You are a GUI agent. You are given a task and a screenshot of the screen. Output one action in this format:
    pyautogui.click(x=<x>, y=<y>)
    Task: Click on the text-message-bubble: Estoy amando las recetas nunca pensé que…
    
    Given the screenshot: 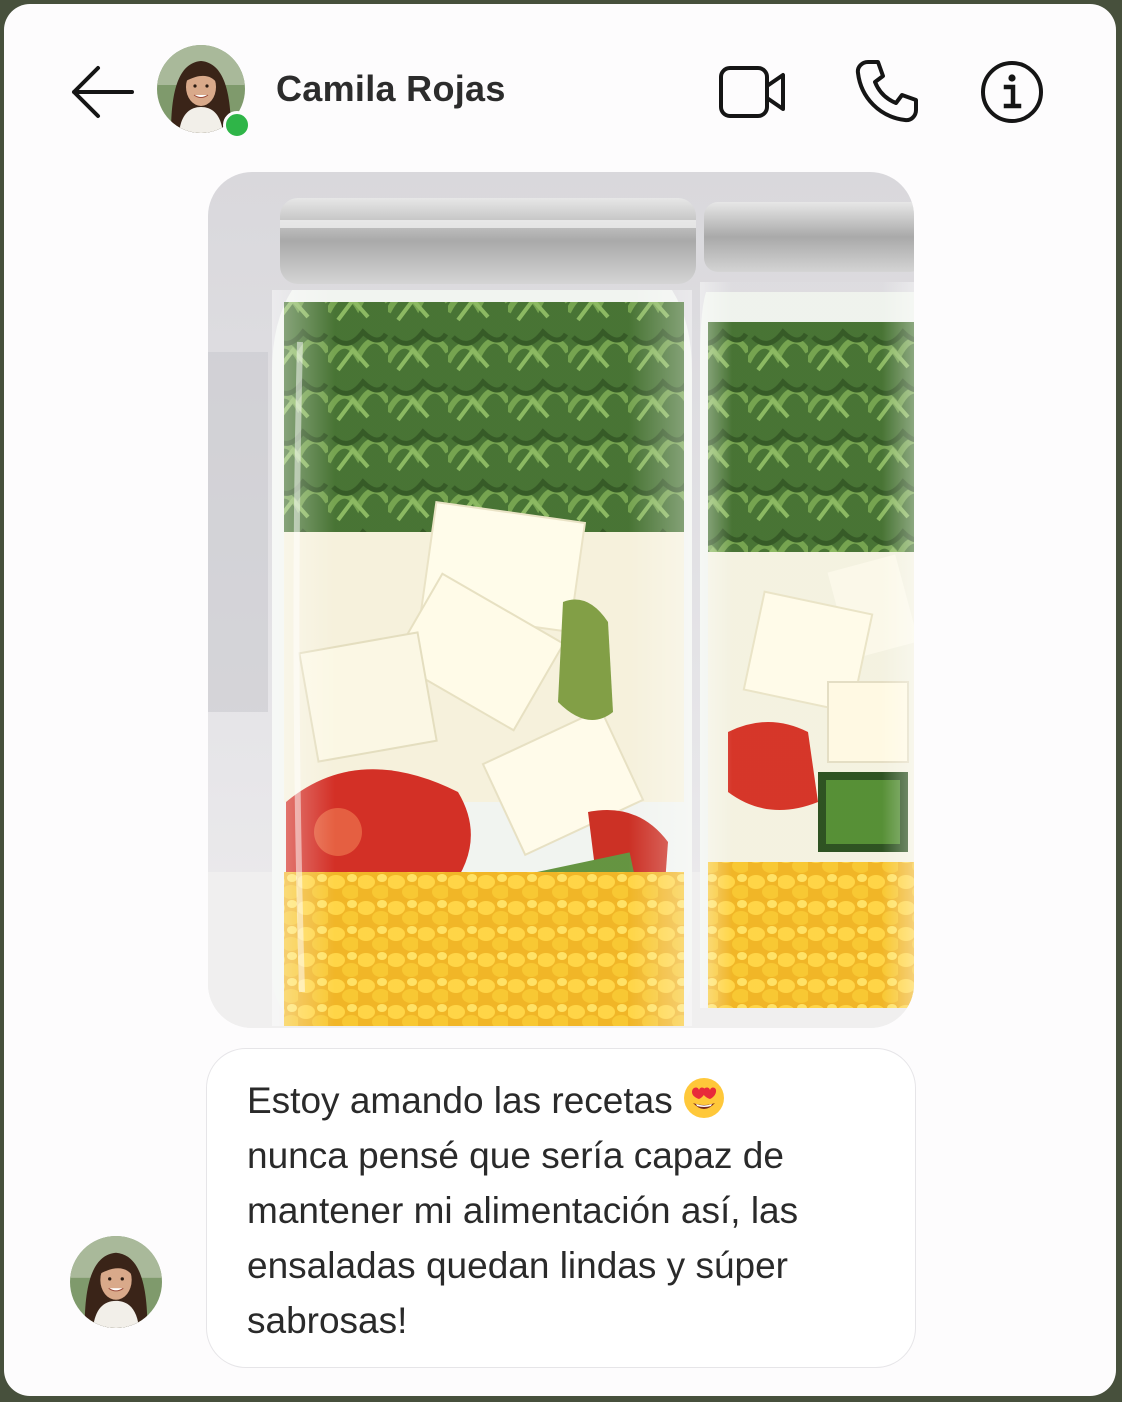 What is the action you would take?
    pyautogui.click(x=561, y=1208)
    